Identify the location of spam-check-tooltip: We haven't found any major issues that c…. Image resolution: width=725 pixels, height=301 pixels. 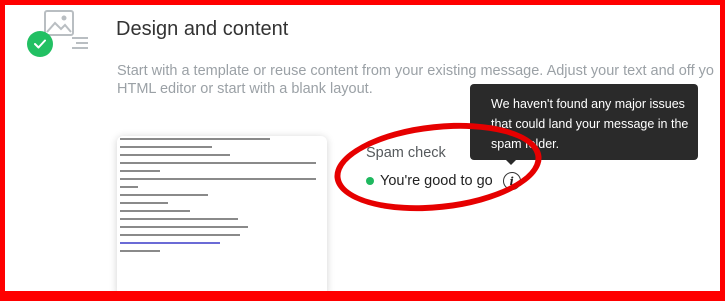
(584, 122).